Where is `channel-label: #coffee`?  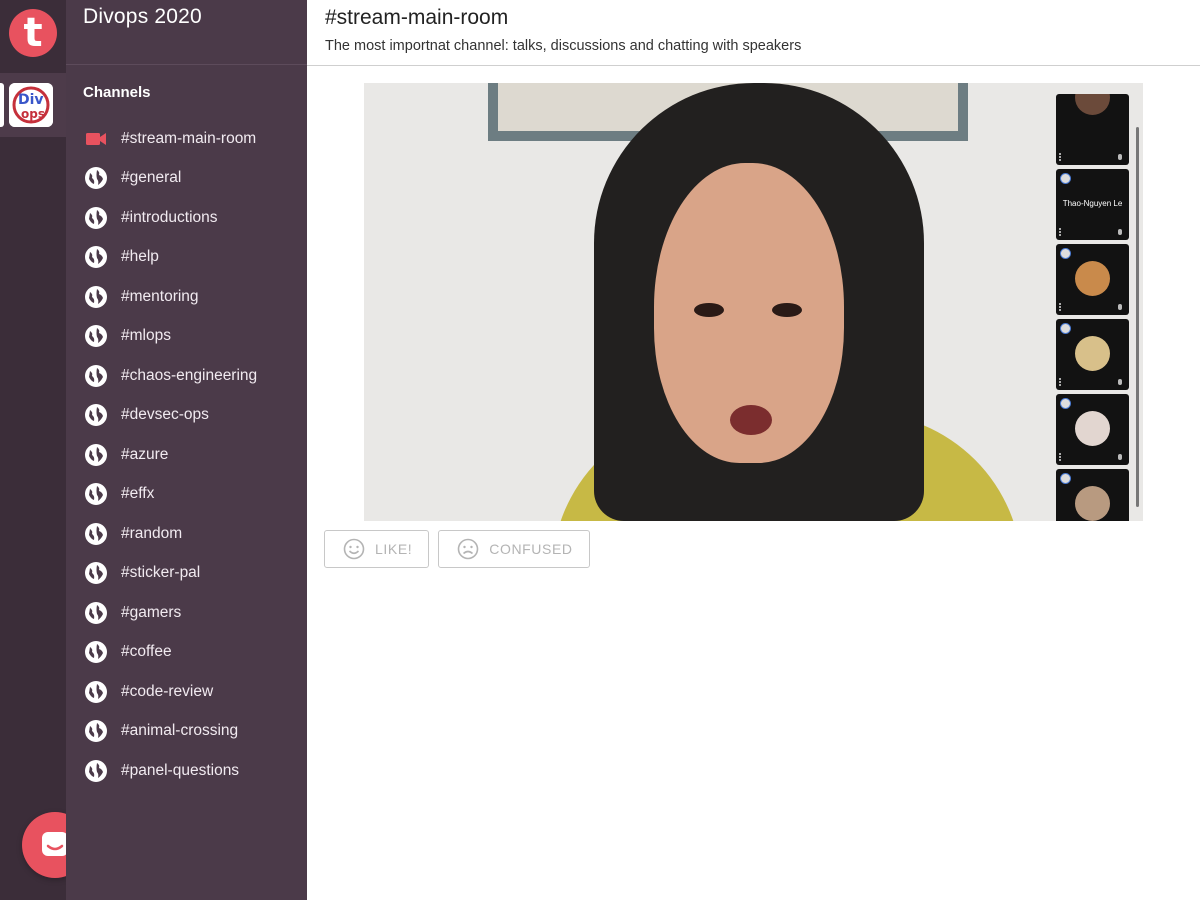
channel-label: #coffee is located at coordinates (146, 652).